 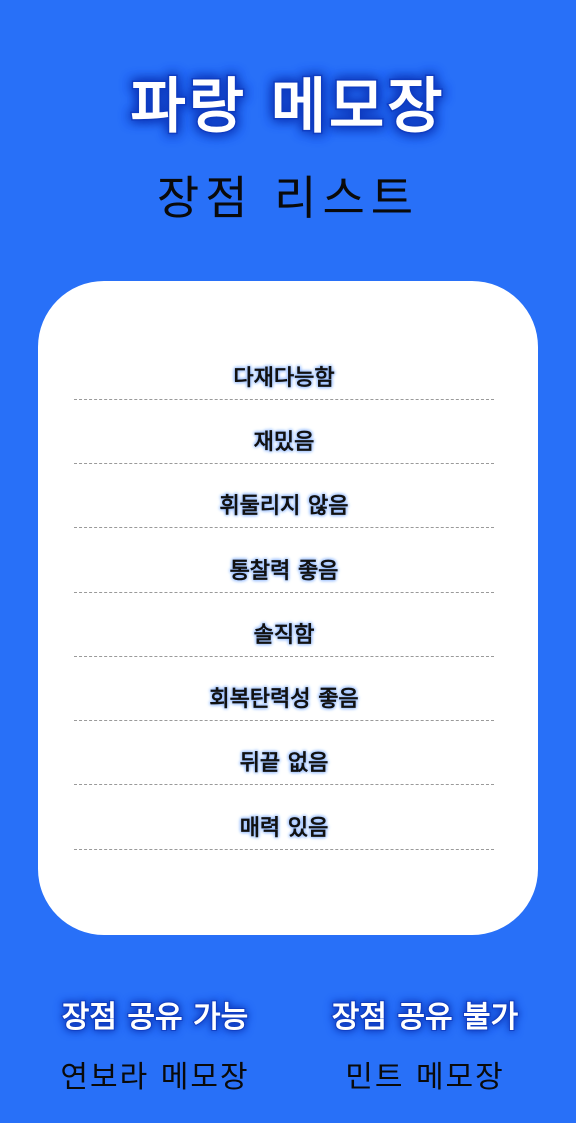 I want to click on page-title: 파랑 메모장, so click(x=287, y=107).